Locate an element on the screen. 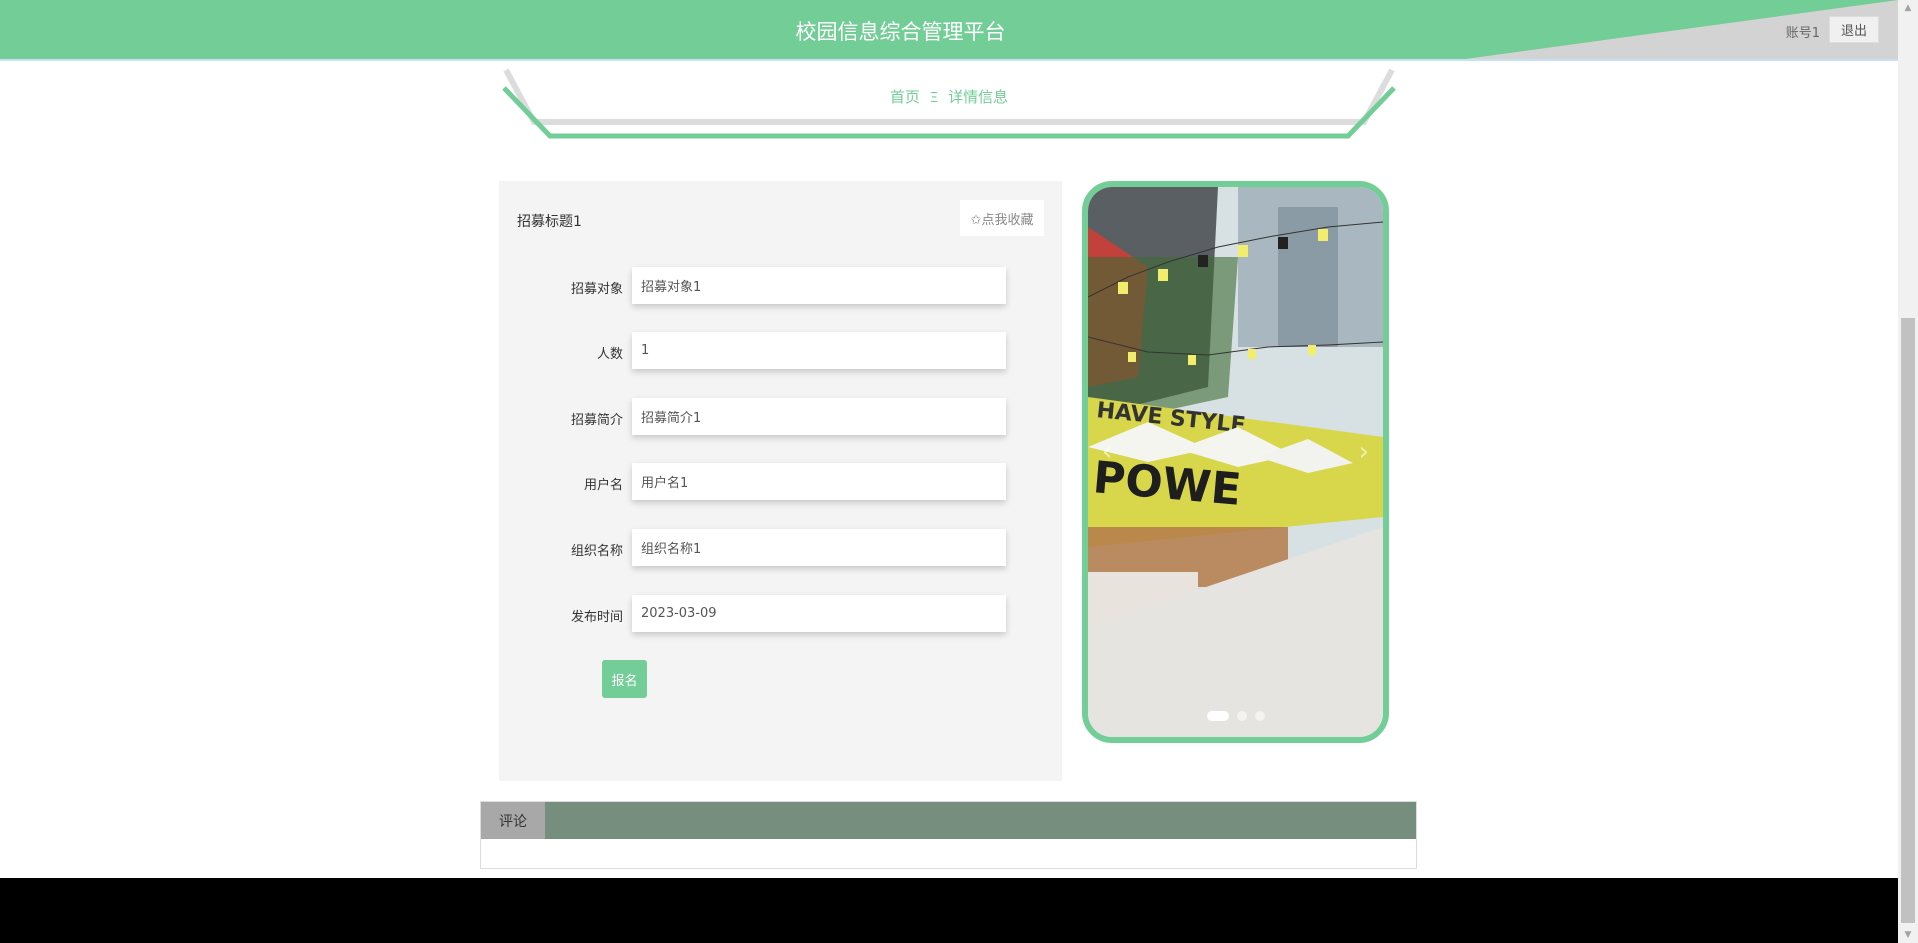  field-value: 招募对象1 is located at coordinates (819, 285).